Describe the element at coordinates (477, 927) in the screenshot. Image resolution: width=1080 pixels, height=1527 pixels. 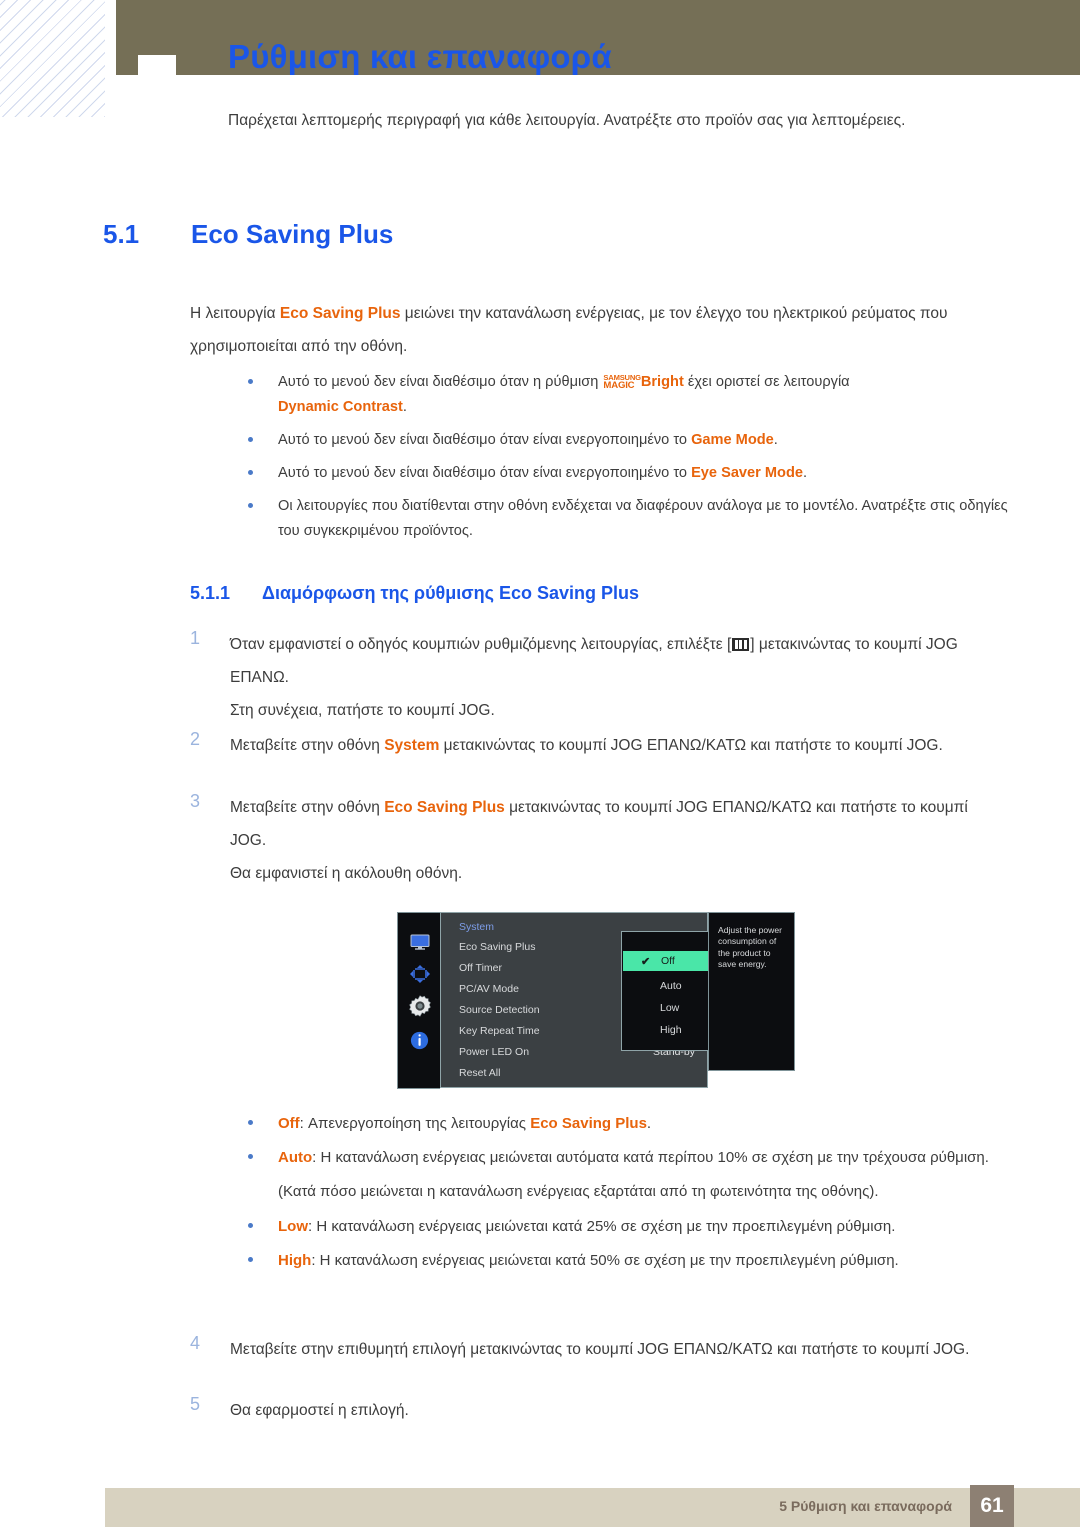
I see `osd-menu-header: System` at that location.